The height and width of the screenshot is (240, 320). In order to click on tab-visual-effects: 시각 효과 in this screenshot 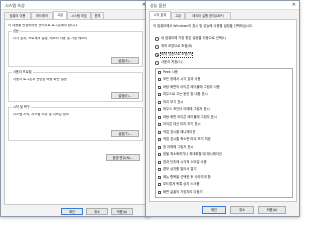, I will do `click(160, 15)`.